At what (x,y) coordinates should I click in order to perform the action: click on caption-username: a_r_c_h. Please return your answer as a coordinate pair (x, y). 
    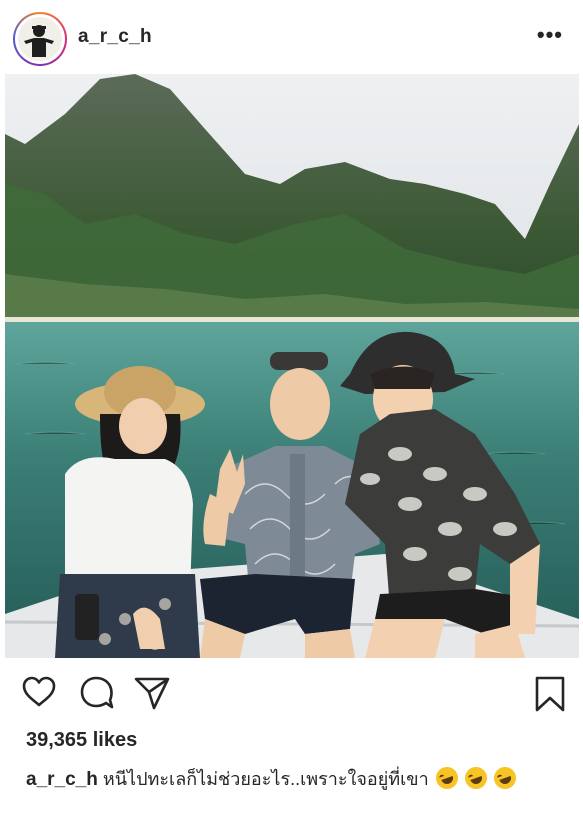
    Looking at the image, I should click on (62, 779).